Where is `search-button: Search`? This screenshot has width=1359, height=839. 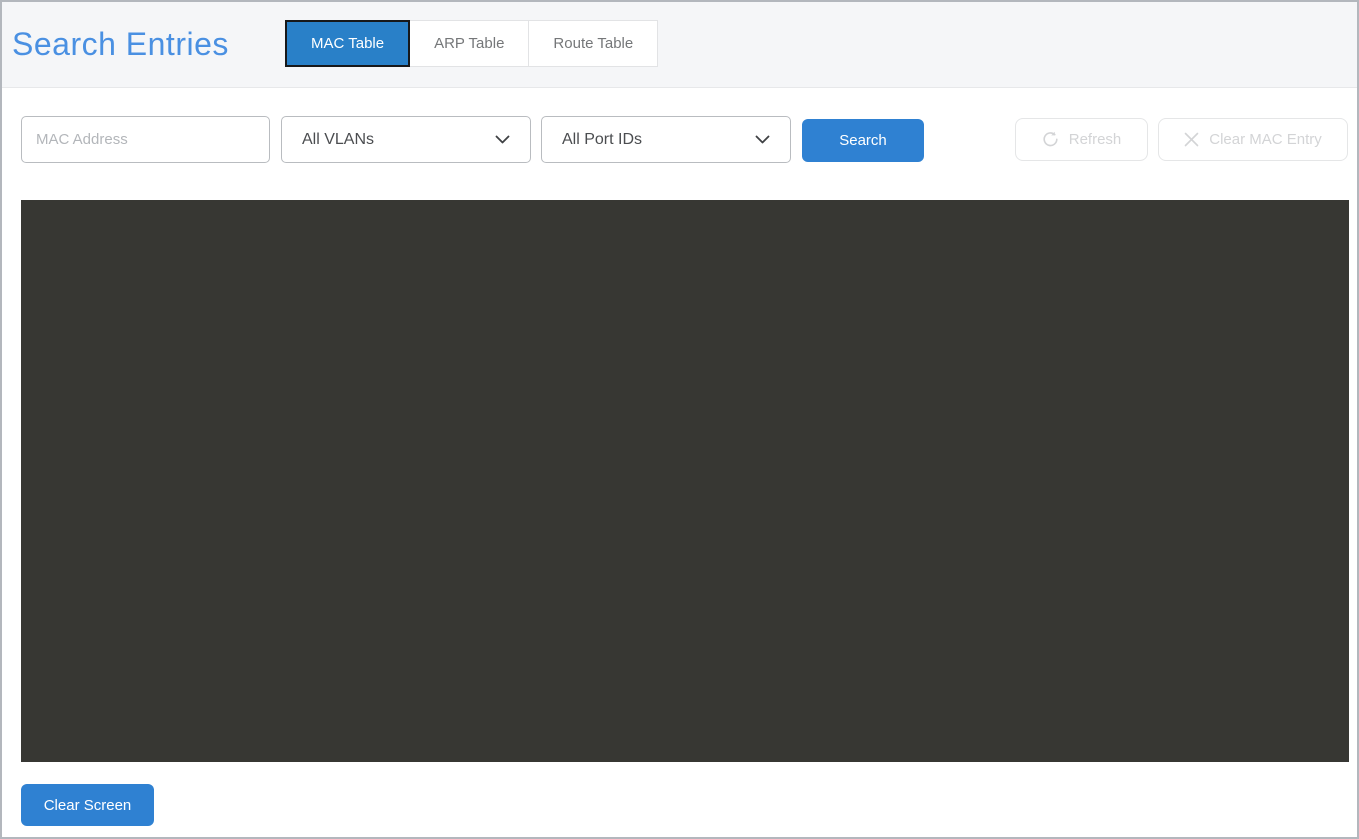
search-button: Search is located at coordinates (863, 140).